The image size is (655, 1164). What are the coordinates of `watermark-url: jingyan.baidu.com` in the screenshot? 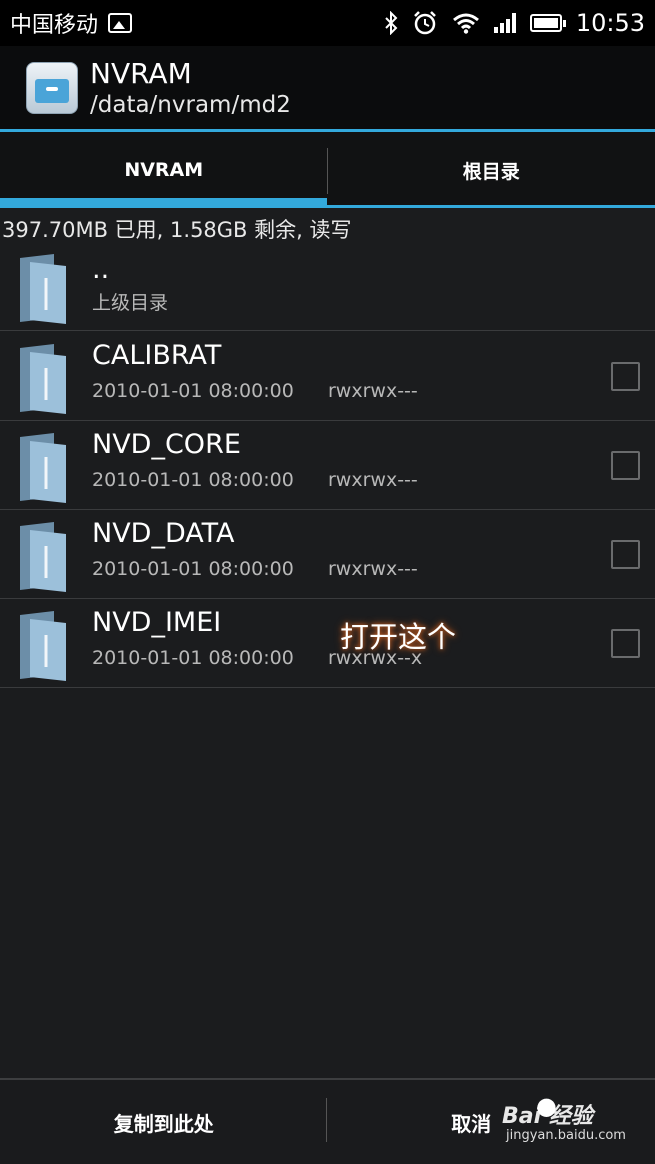 It's located at (566, 1135).